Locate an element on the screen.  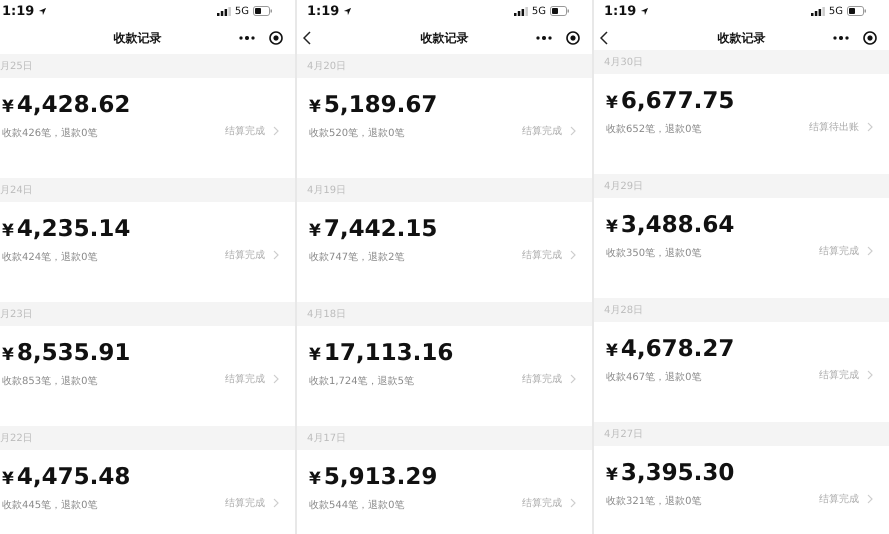
date-label: 4月29日 is located at coordinates (624, 186).